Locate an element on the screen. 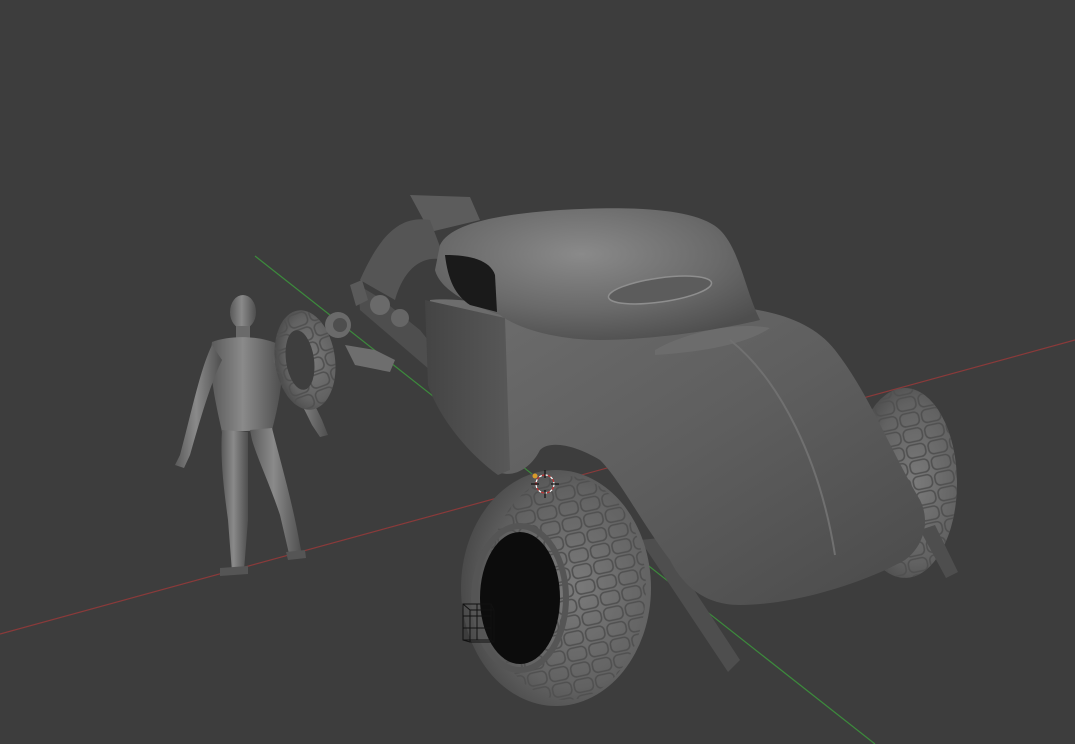  front-tire is located at coordinates (556, 588).